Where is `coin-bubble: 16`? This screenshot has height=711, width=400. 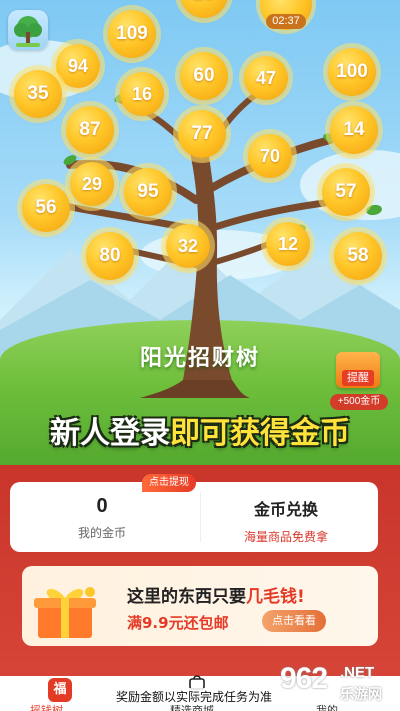
coin-bubble: 16 is located at coordinates (142, 94).